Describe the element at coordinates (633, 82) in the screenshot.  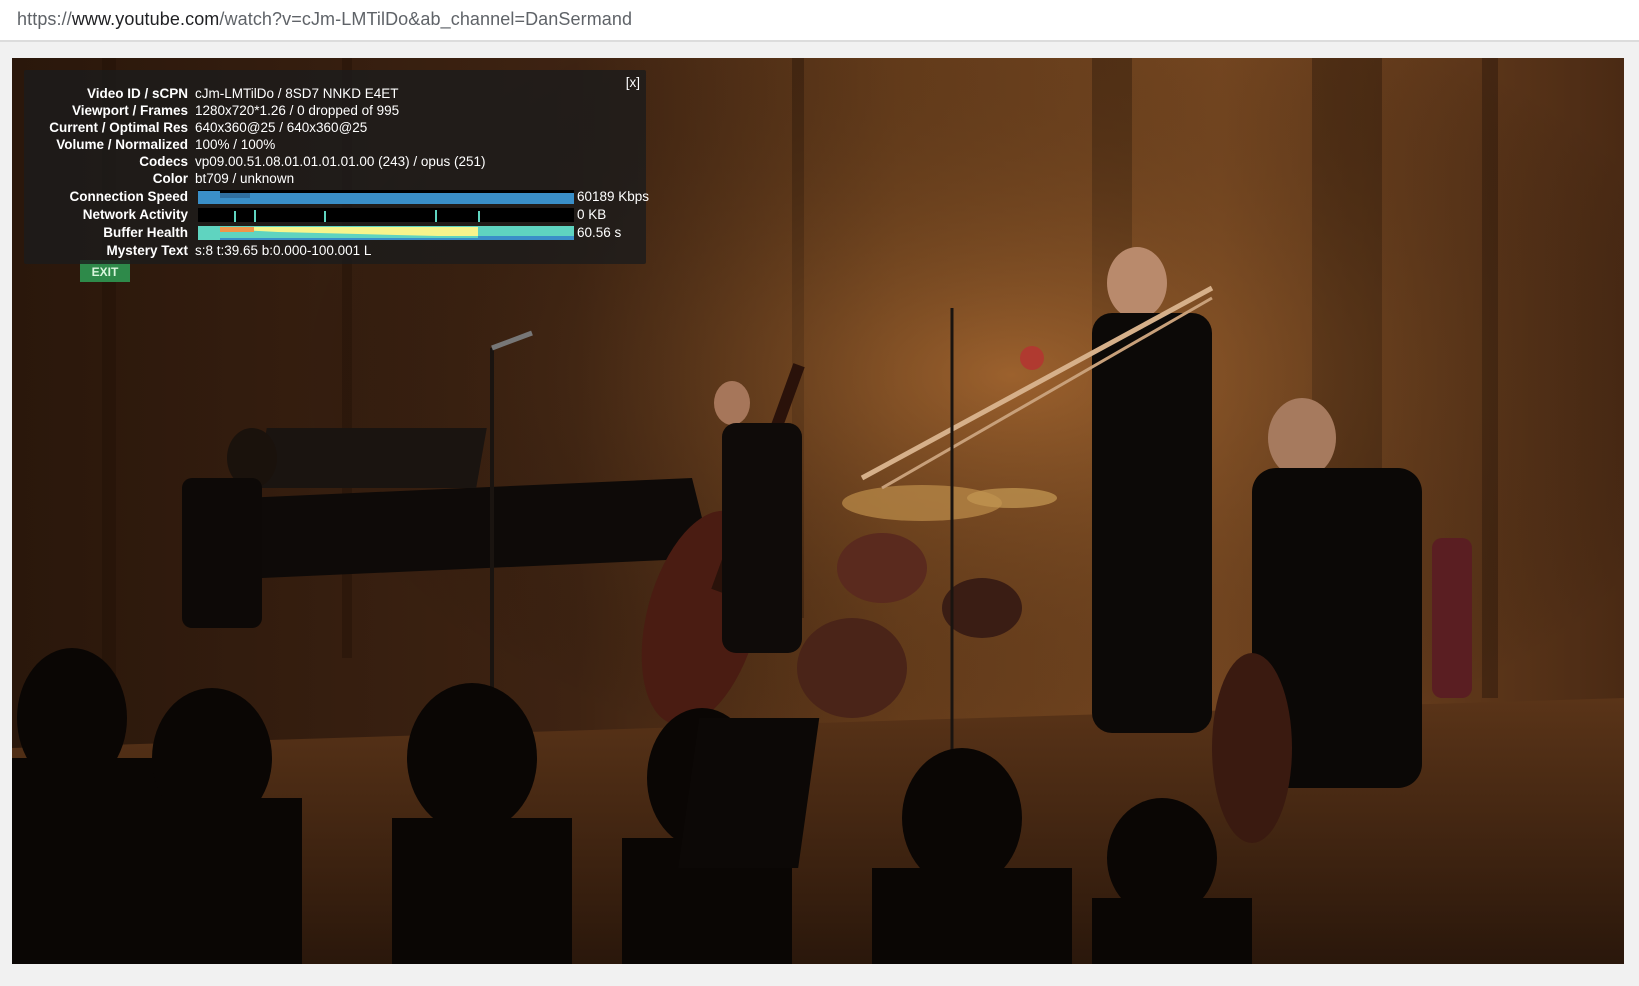
I see `close-stats-button: [x]` at that location.